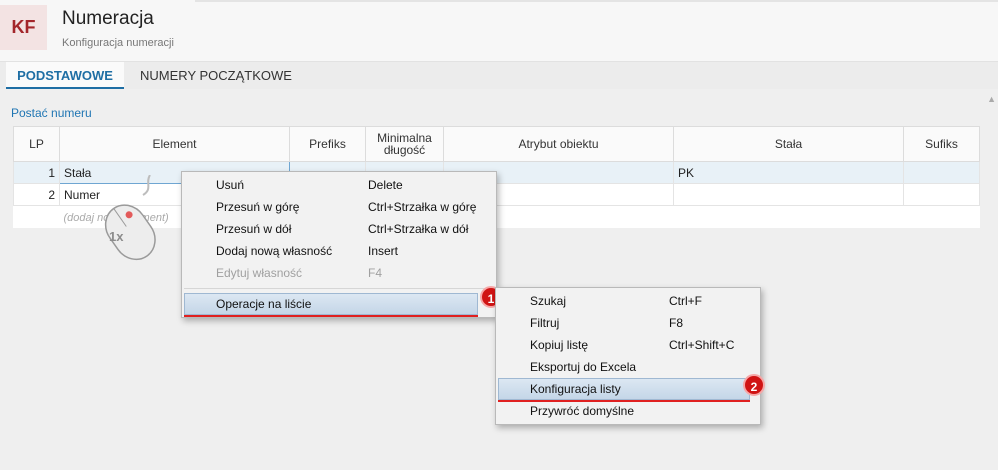  What do you see at coordinates (339, 288) in the screenshot?
I see `menu-separator` at bounding box center [339, 288].